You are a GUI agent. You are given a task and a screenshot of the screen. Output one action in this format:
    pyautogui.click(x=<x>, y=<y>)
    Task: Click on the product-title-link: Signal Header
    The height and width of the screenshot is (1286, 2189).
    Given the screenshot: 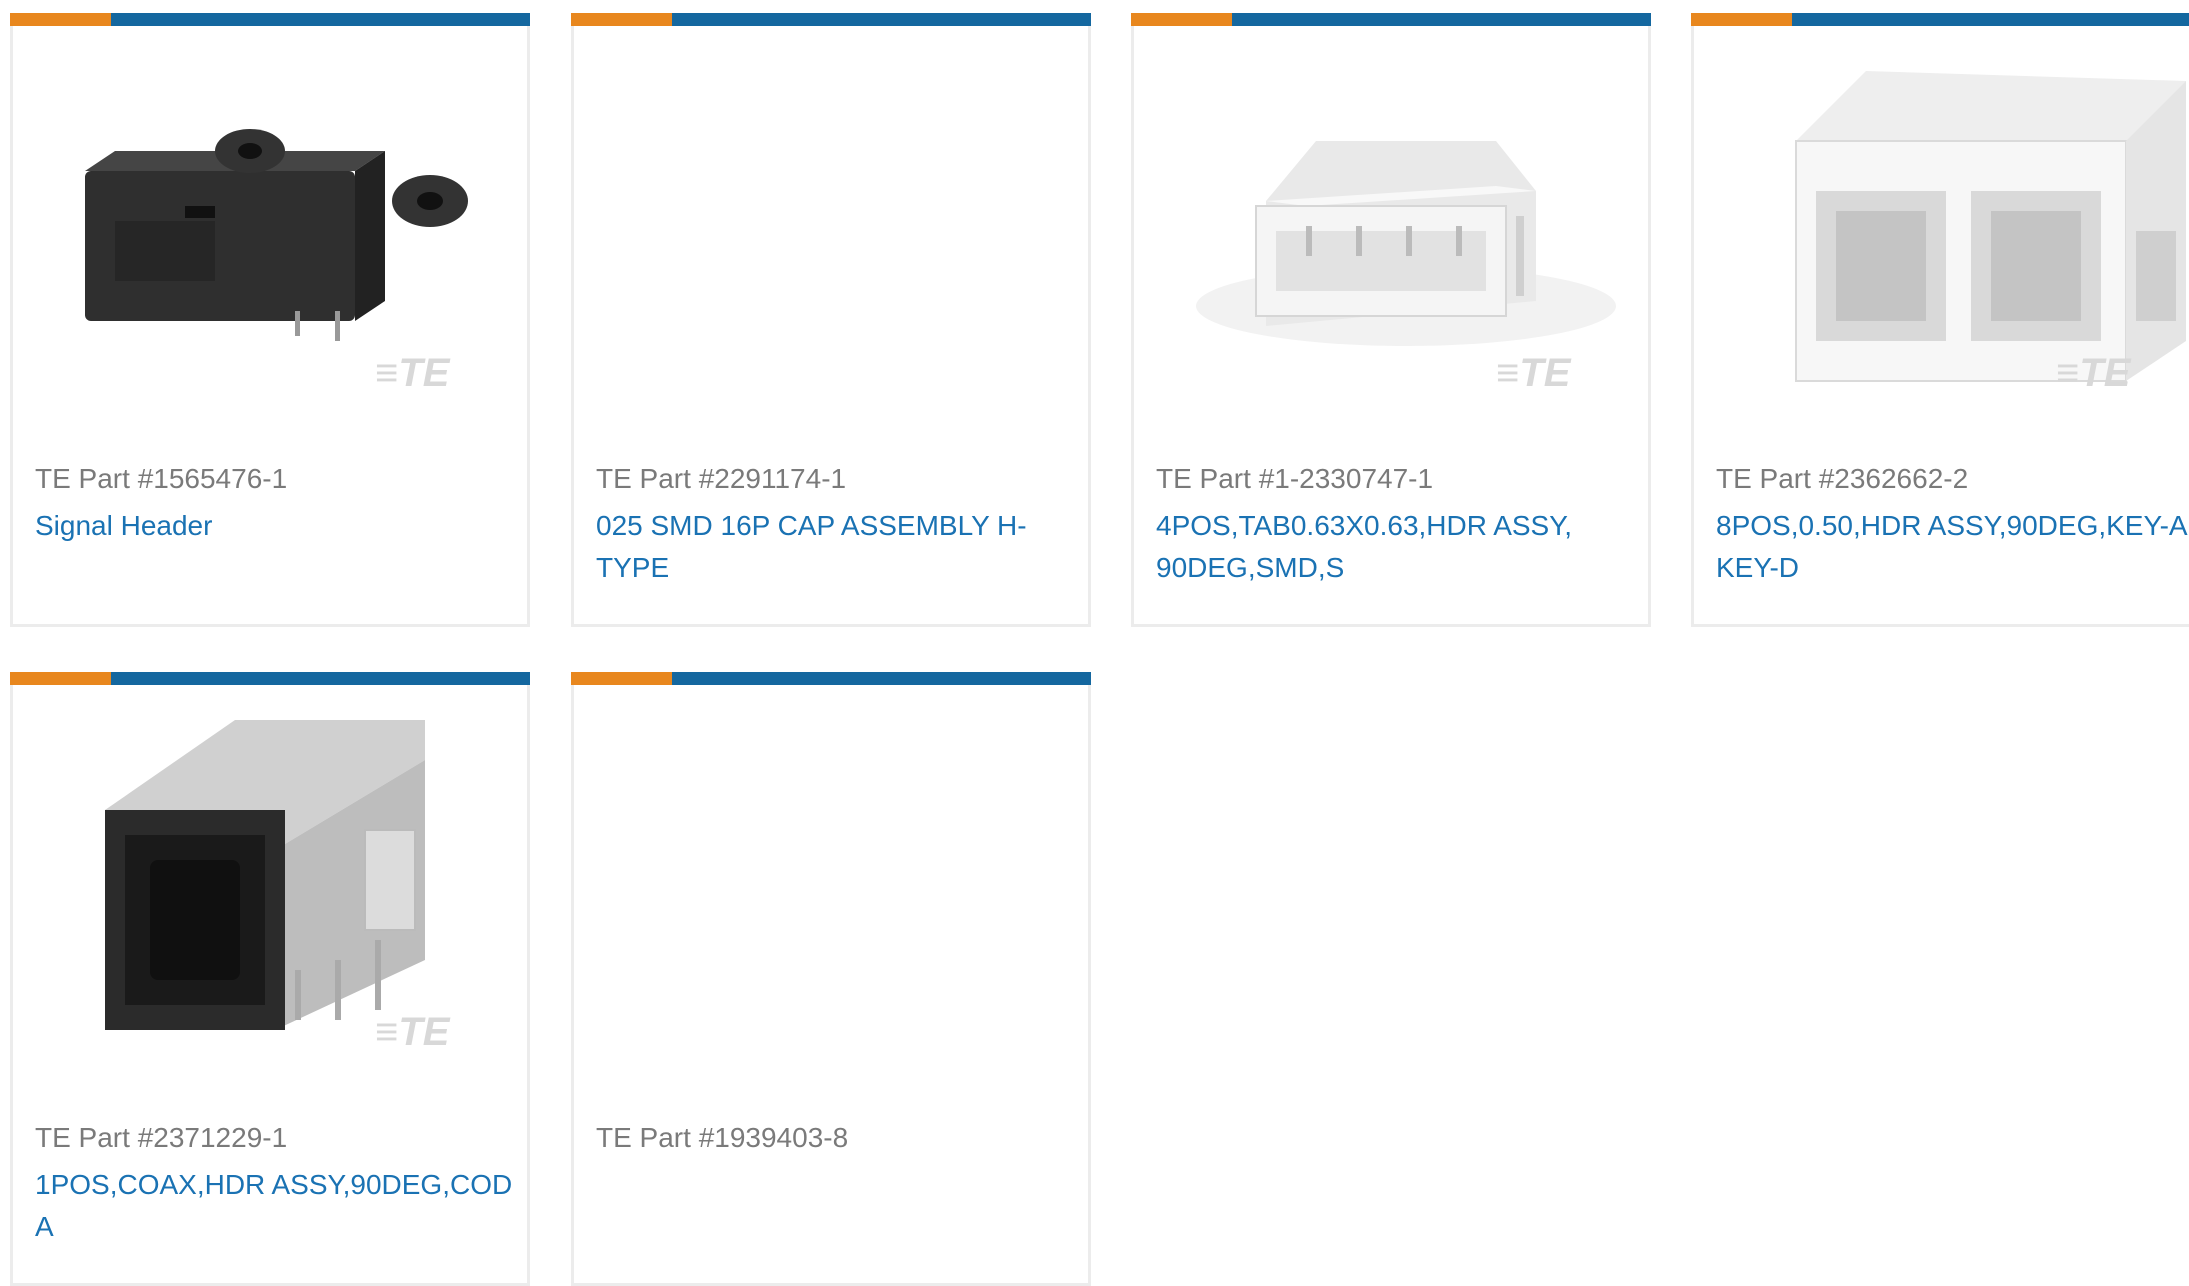 What is the action you would take?
    pyautogui.click(x=276, y=526)
    